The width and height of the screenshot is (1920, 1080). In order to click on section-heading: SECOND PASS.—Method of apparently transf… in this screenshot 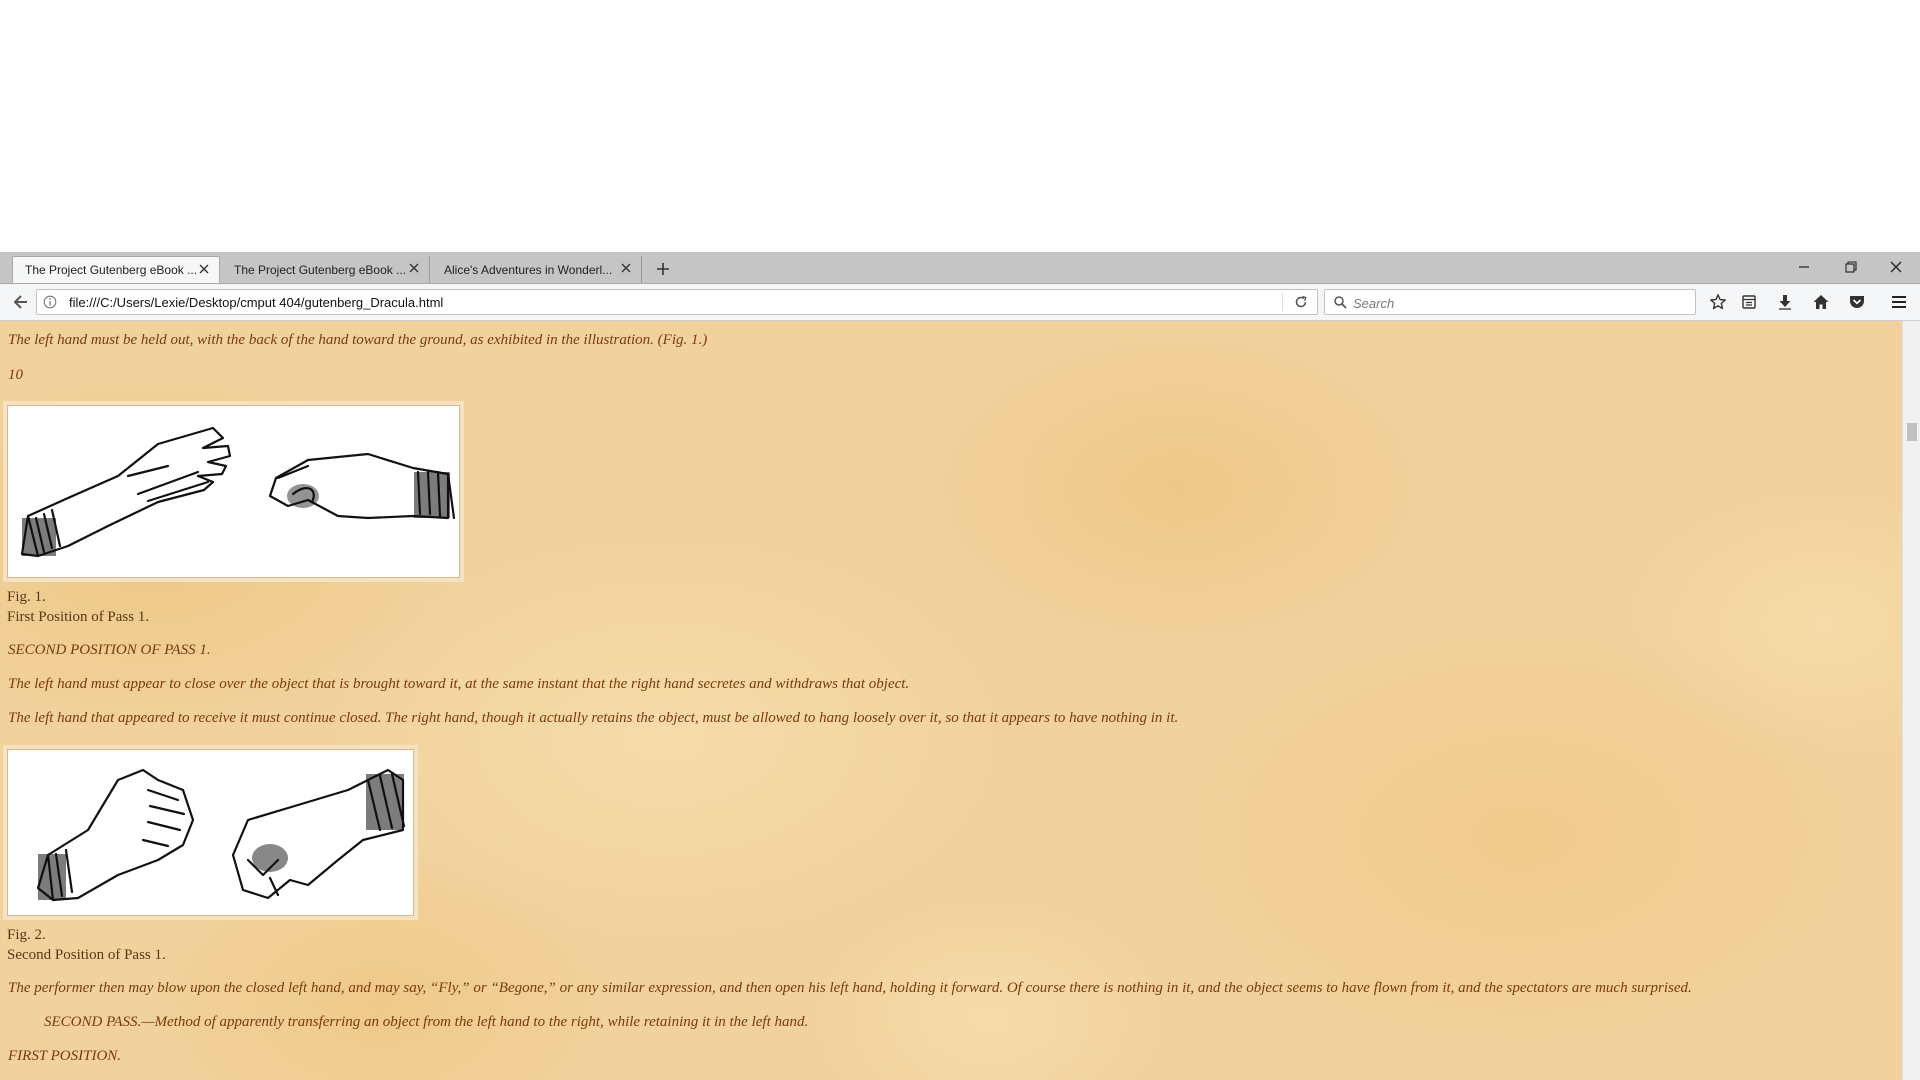, I will do `click(426, 1022)`.